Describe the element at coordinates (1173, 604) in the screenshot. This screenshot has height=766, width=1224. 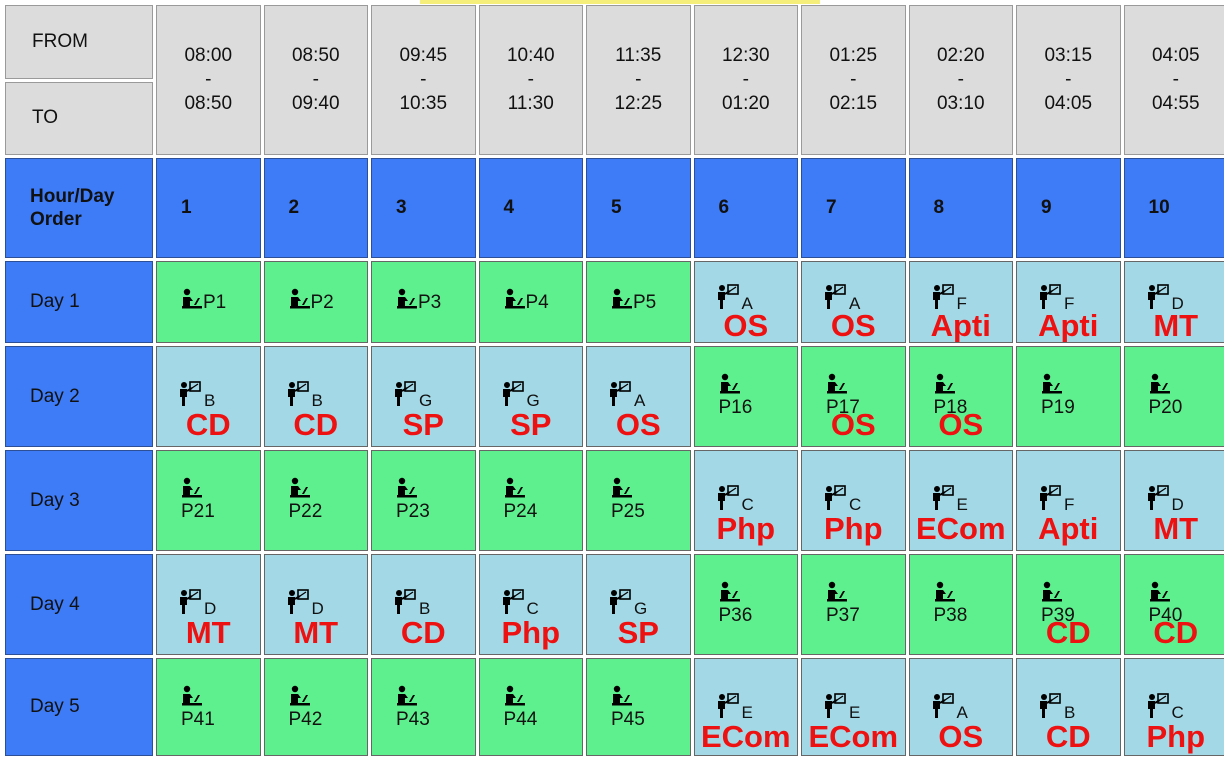
I see `lab-period-cell: P40 CD` at that location.